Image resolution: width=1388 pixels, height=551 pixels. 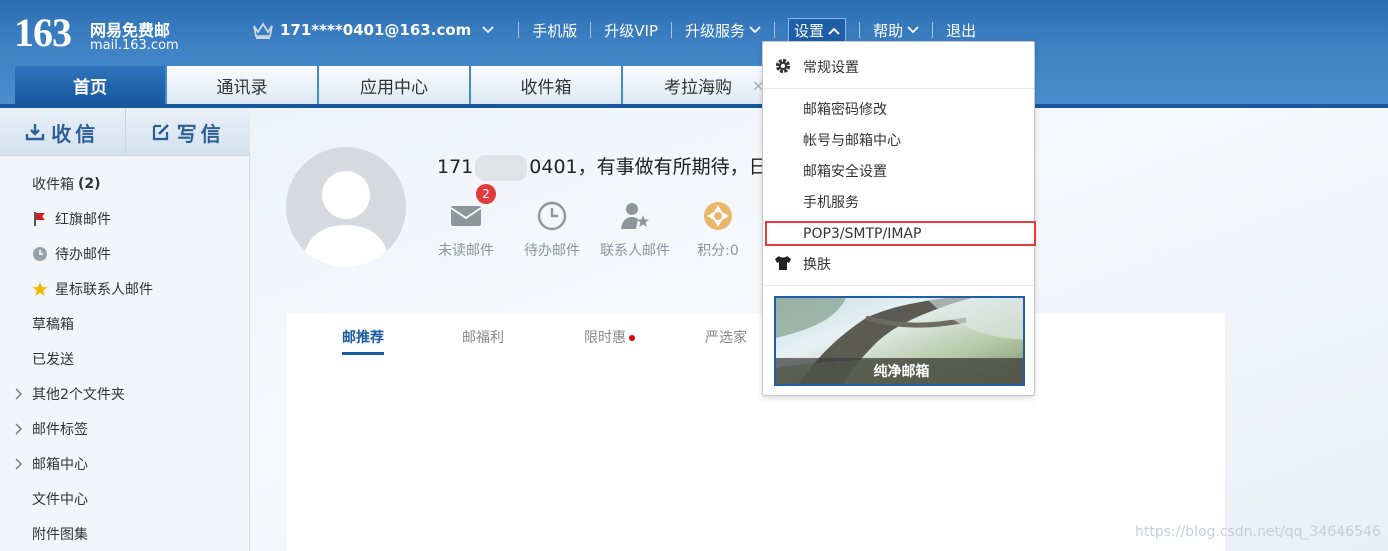 I want to click on help-menu: 帮助, so click(x=896, y=30).